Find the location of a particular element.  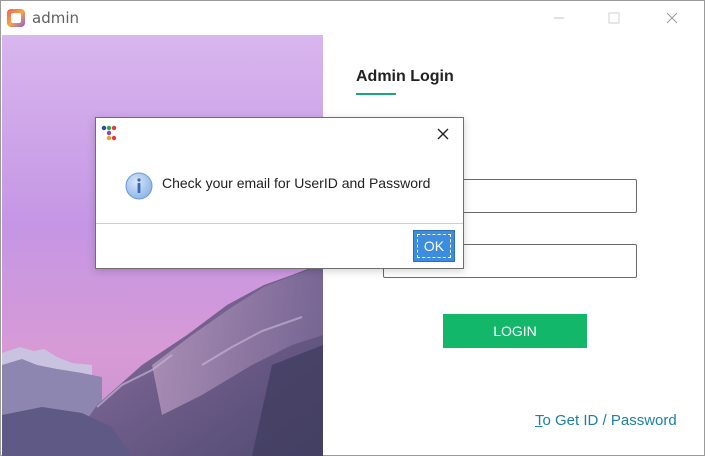

maximize-icon is located at coordinates (614, 18).